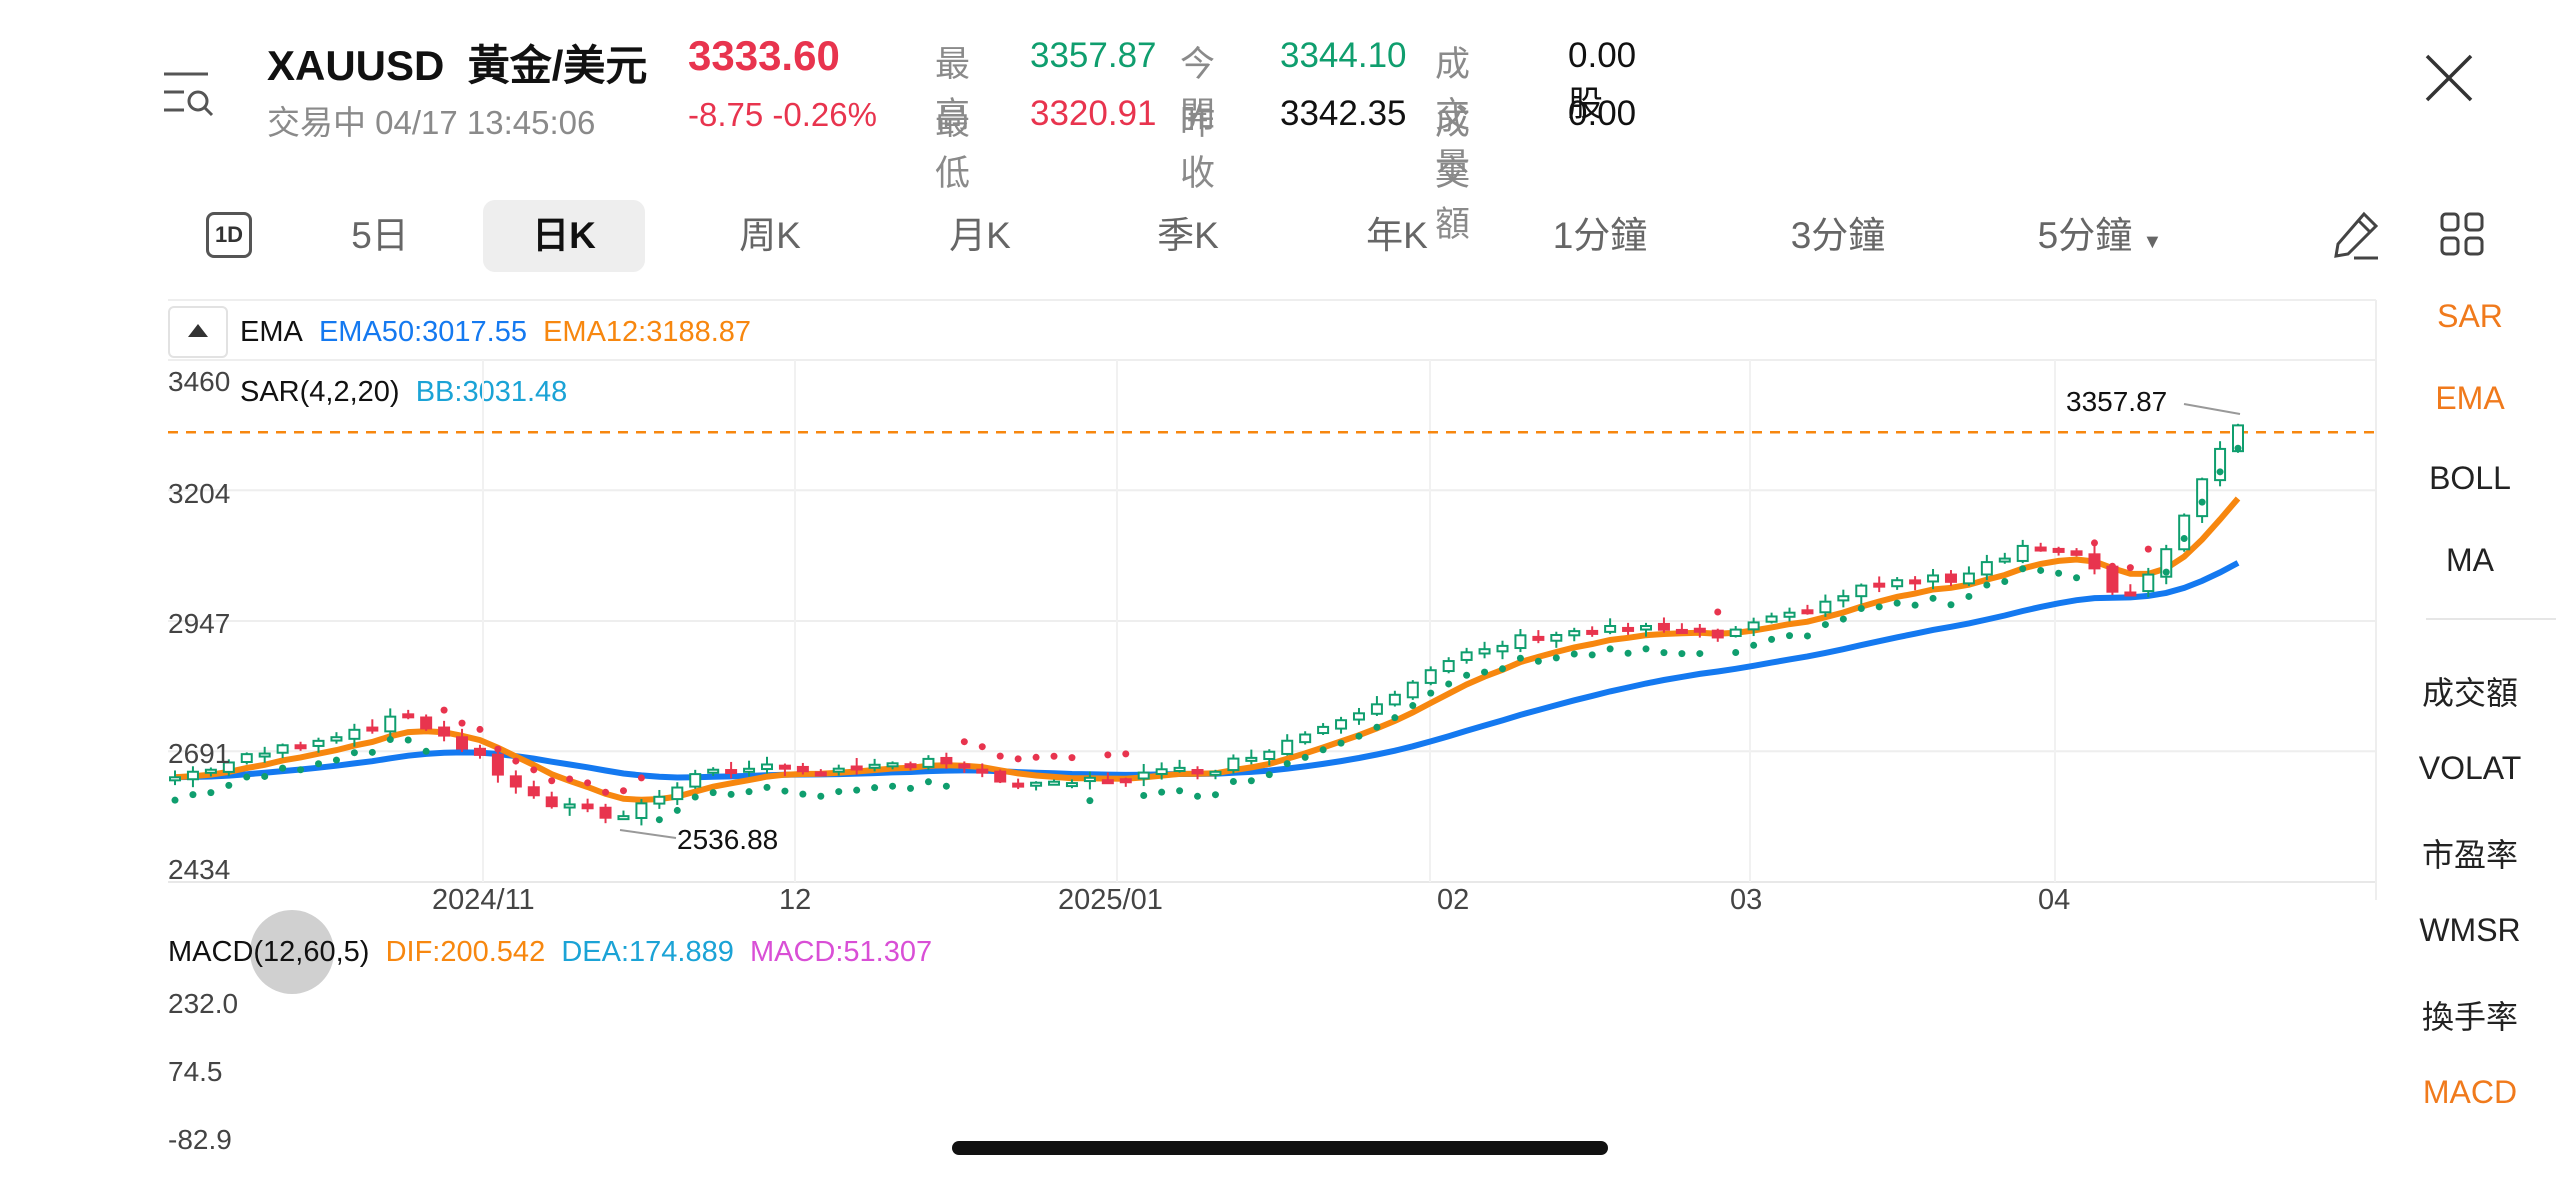 The image size is (2556, 1179). I want to click on close-icon, so click(2449, 78).